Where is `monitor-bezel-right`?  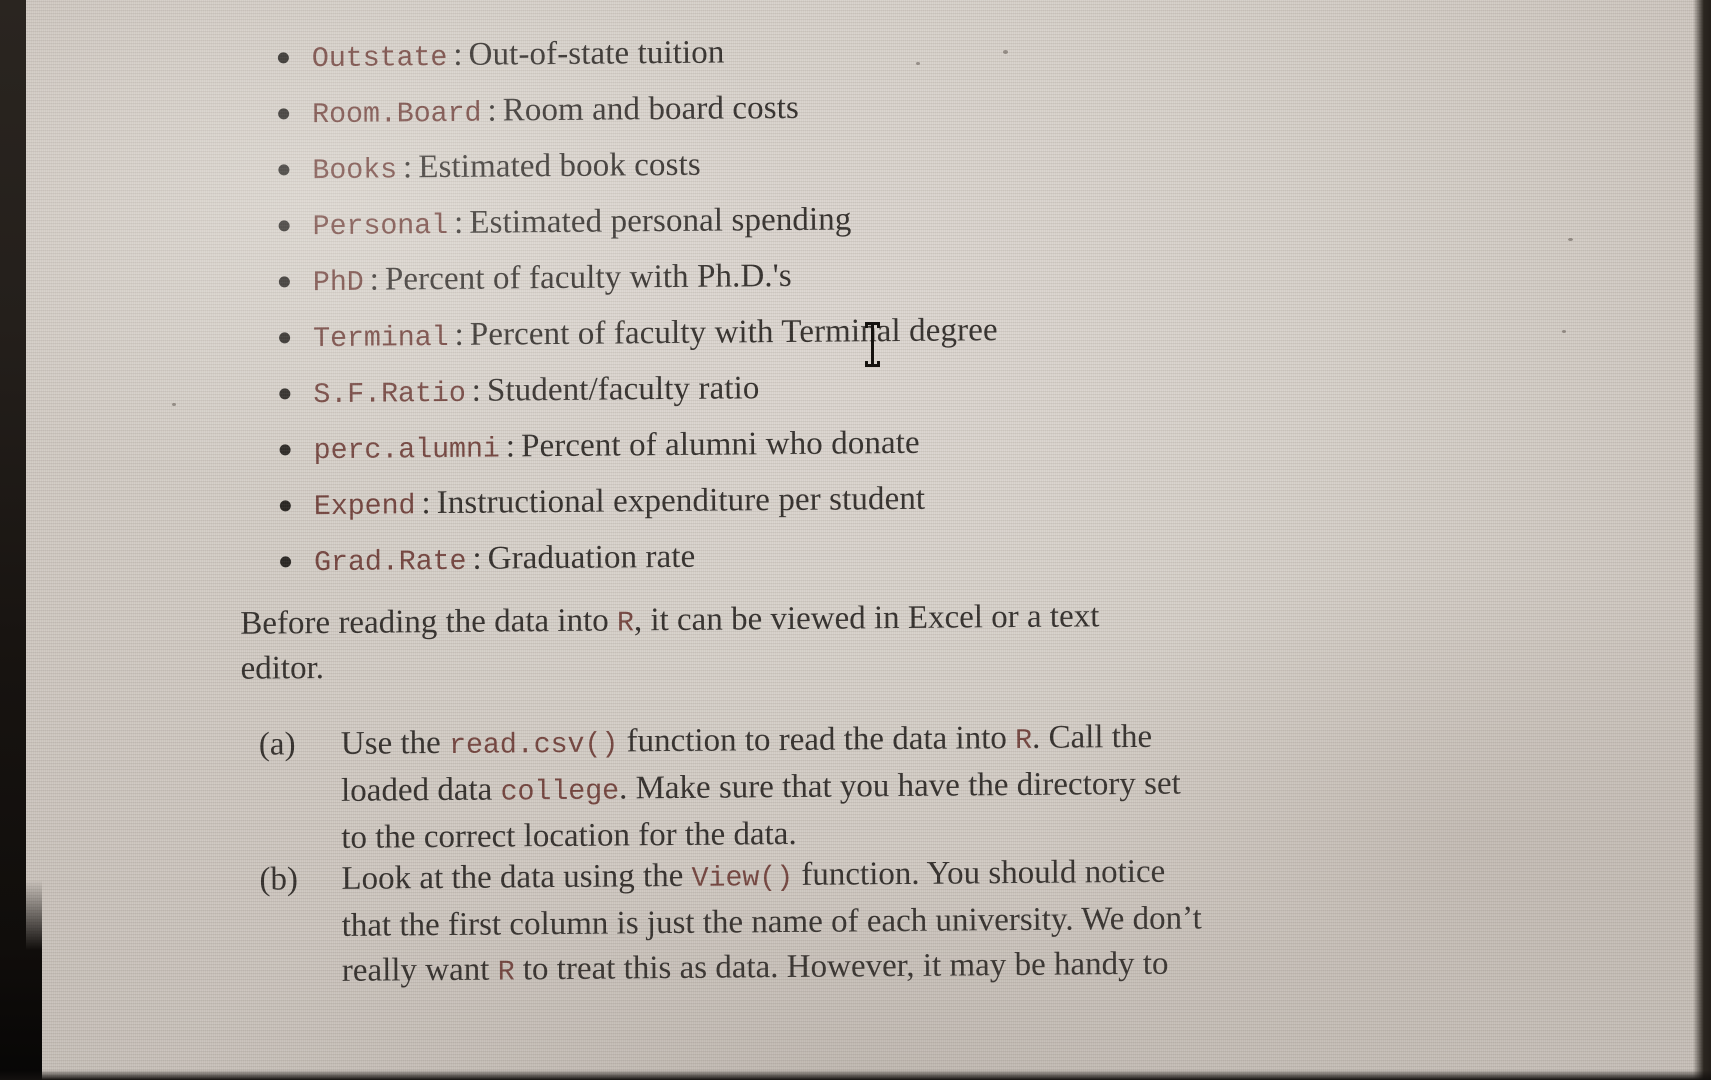 monitor-bezel-right is located at coordinates (1702, 540).